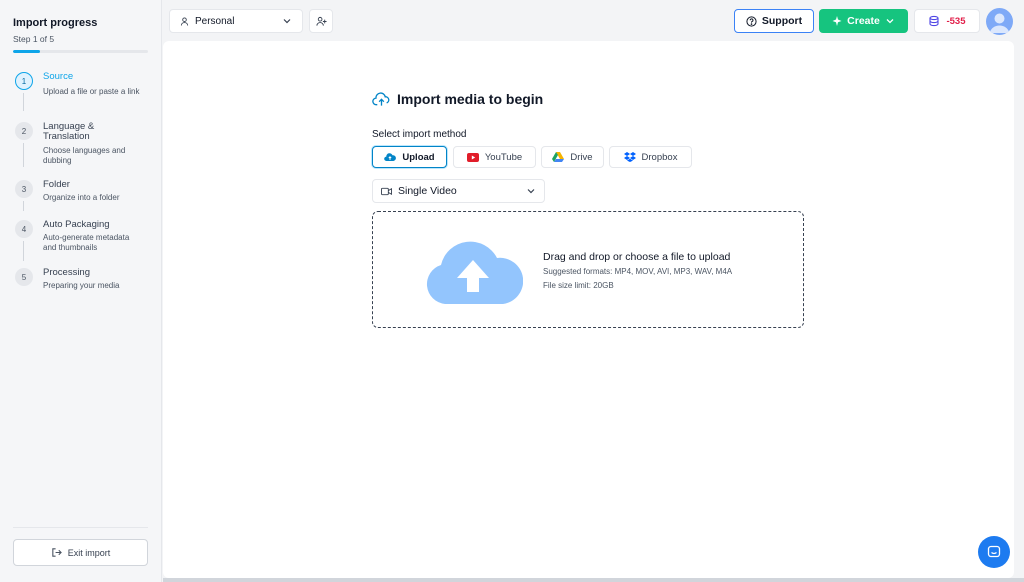  I want to click on dropzone-size-limit: File size limit: 20GB, so click(578, 285).